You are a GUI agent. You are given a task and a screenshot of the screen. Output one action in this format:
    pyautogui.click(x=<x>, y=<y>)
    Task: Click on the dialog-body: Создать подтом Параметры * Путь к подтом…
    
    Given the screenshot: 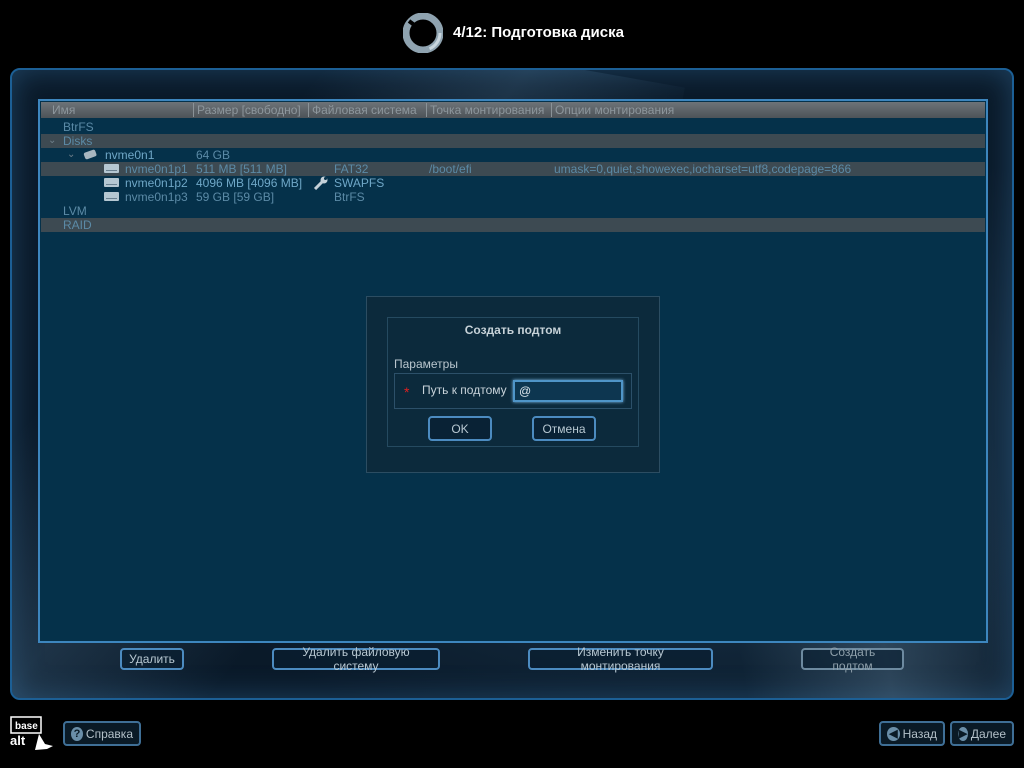 What is the action you would take?
    pyautogui.click(x=513, y=382)
    